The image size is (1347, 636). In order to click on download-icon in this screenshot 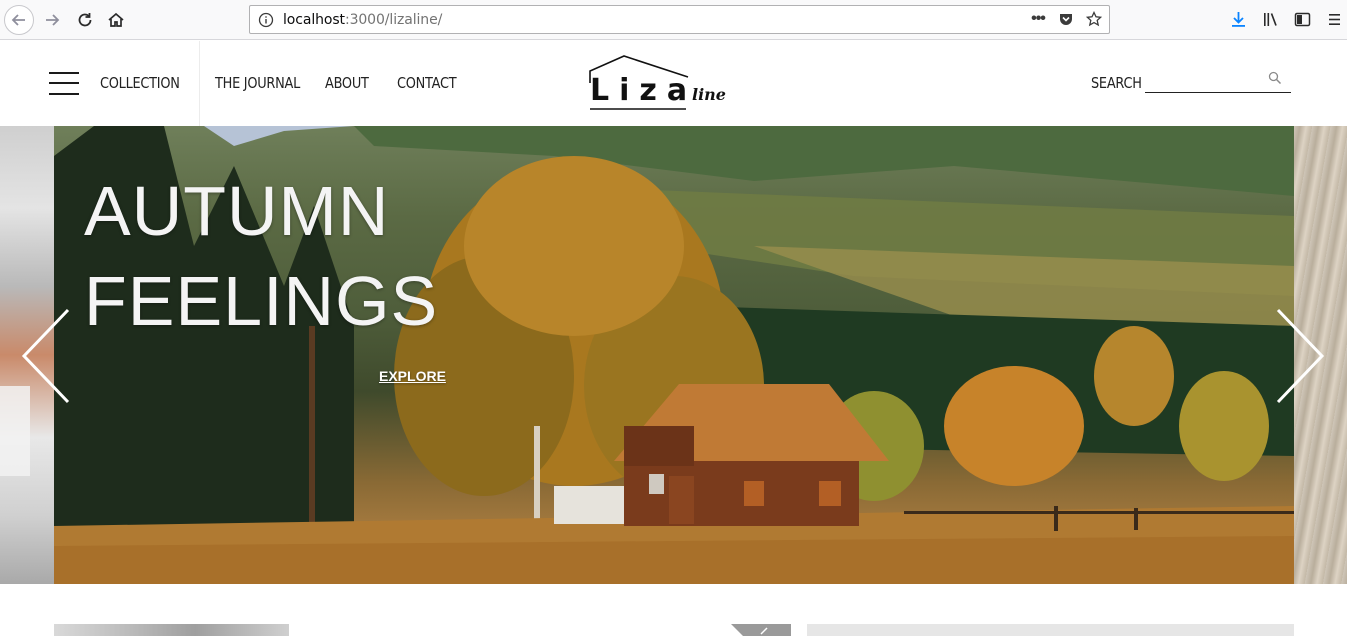, I will do `click(1238, 19)`.